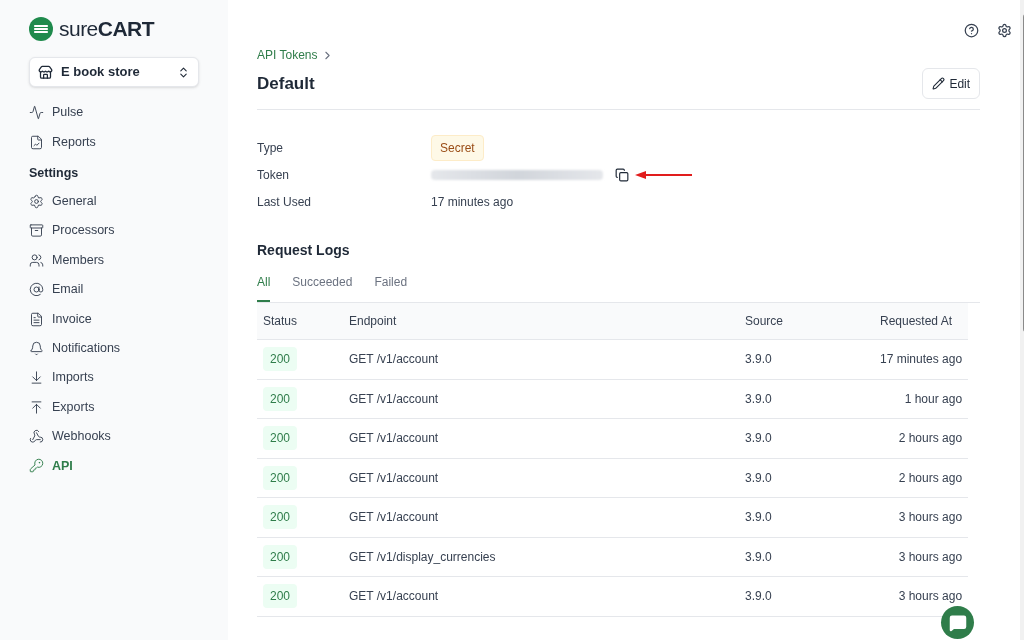  I want to click on arrow-icon, so click(664, 174).